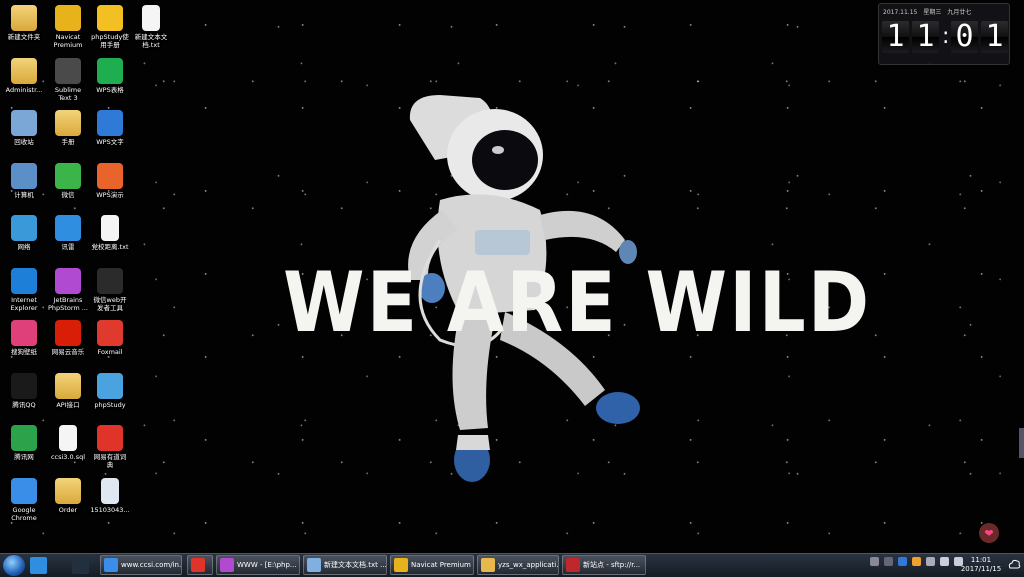  I want to click on desktop-icon: phpStudy使 用手册, so click(110, 27).